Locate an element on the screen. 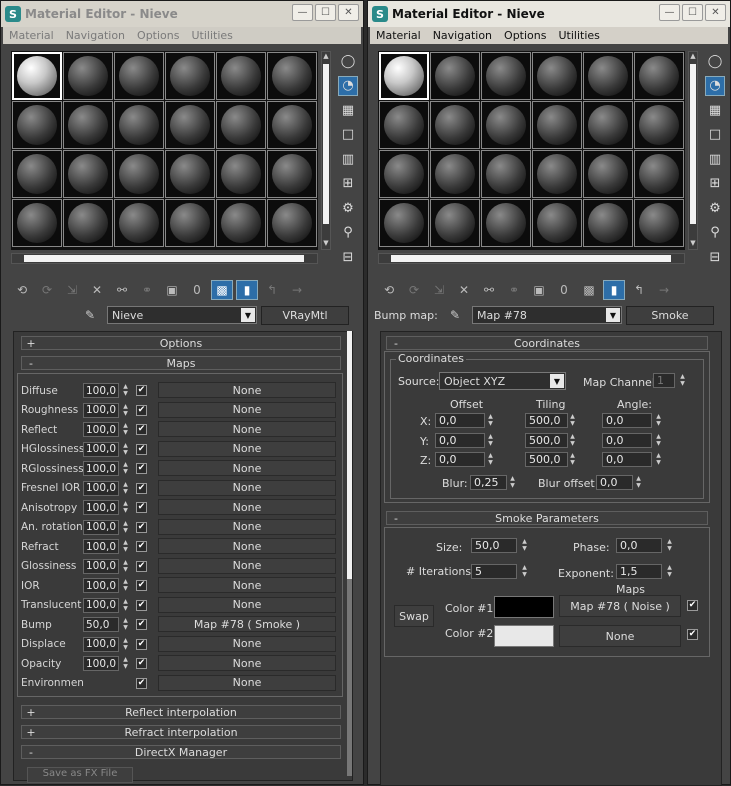 Image resolution: width=731 pixels, height=786 pixels. scroll-down-icon: ▼ is located at coordinates (326, 244).